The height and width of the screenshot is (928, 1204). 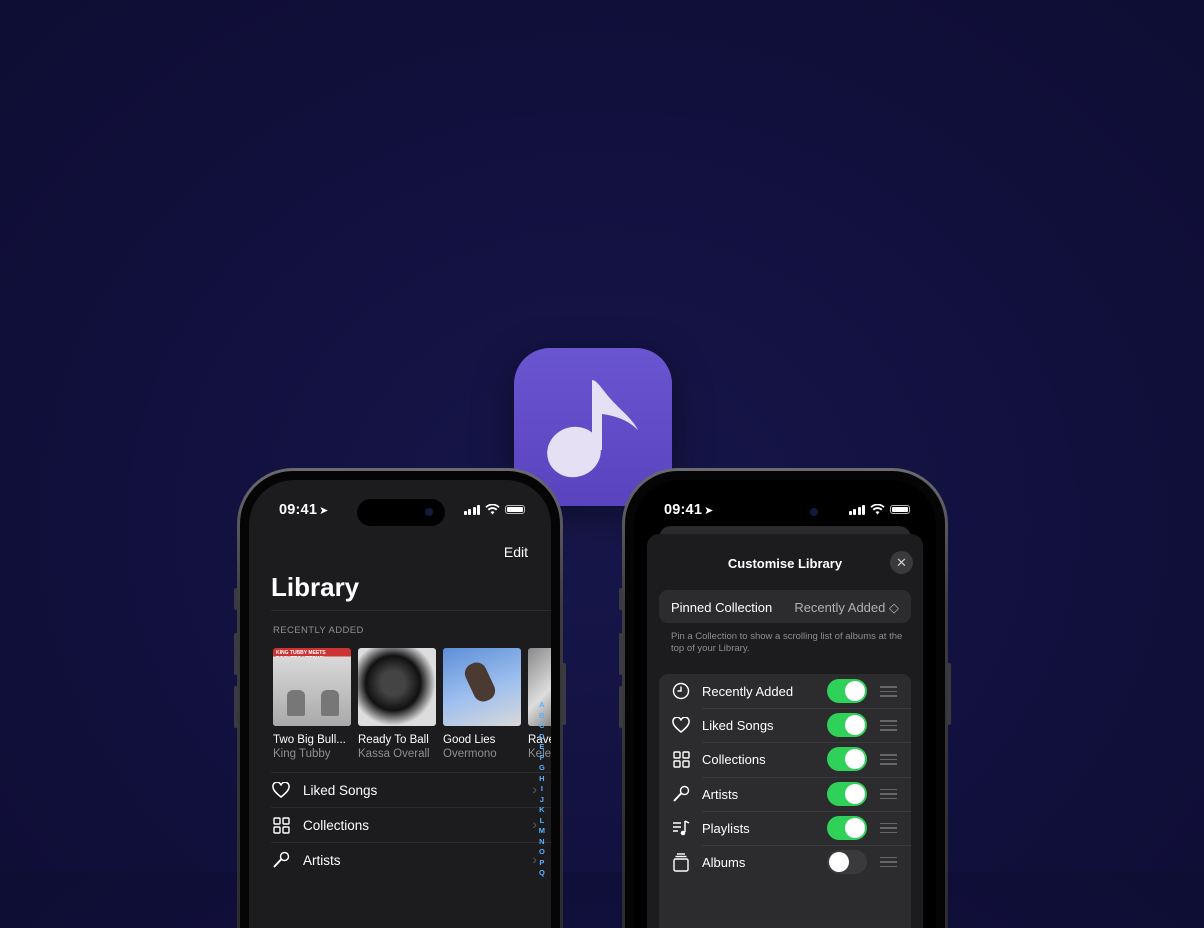 I want to click on recently-added-header: RECENTLY ADDED, so click(x=318, y=630).